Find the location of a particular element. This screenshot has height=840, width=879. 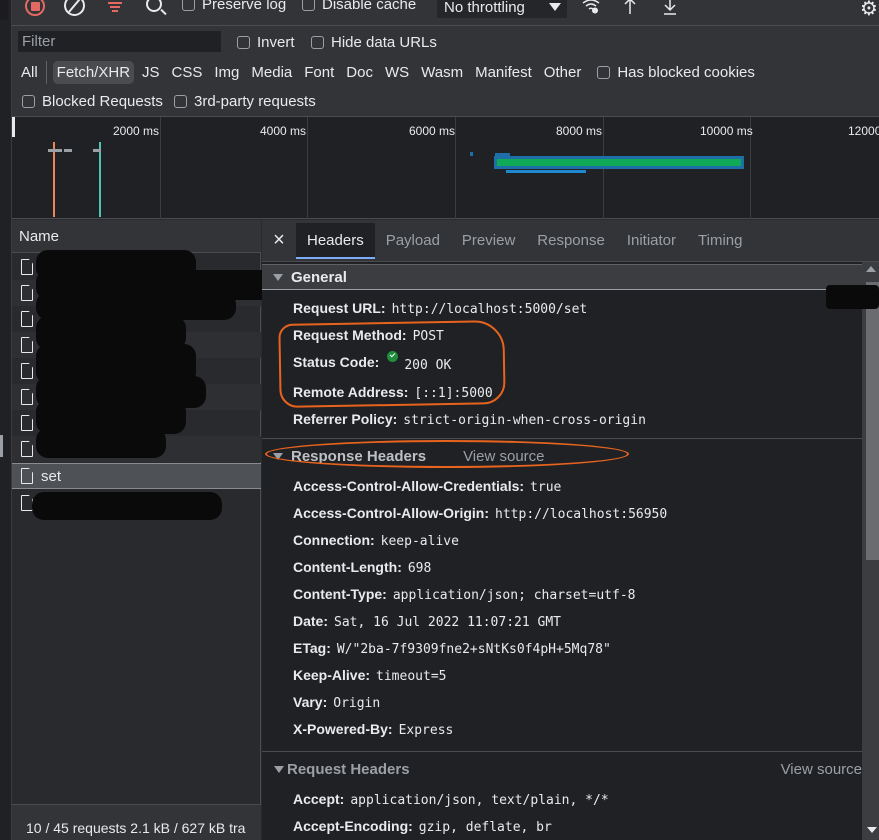

type-filter-js: JS is located at coordinates (151, 72).